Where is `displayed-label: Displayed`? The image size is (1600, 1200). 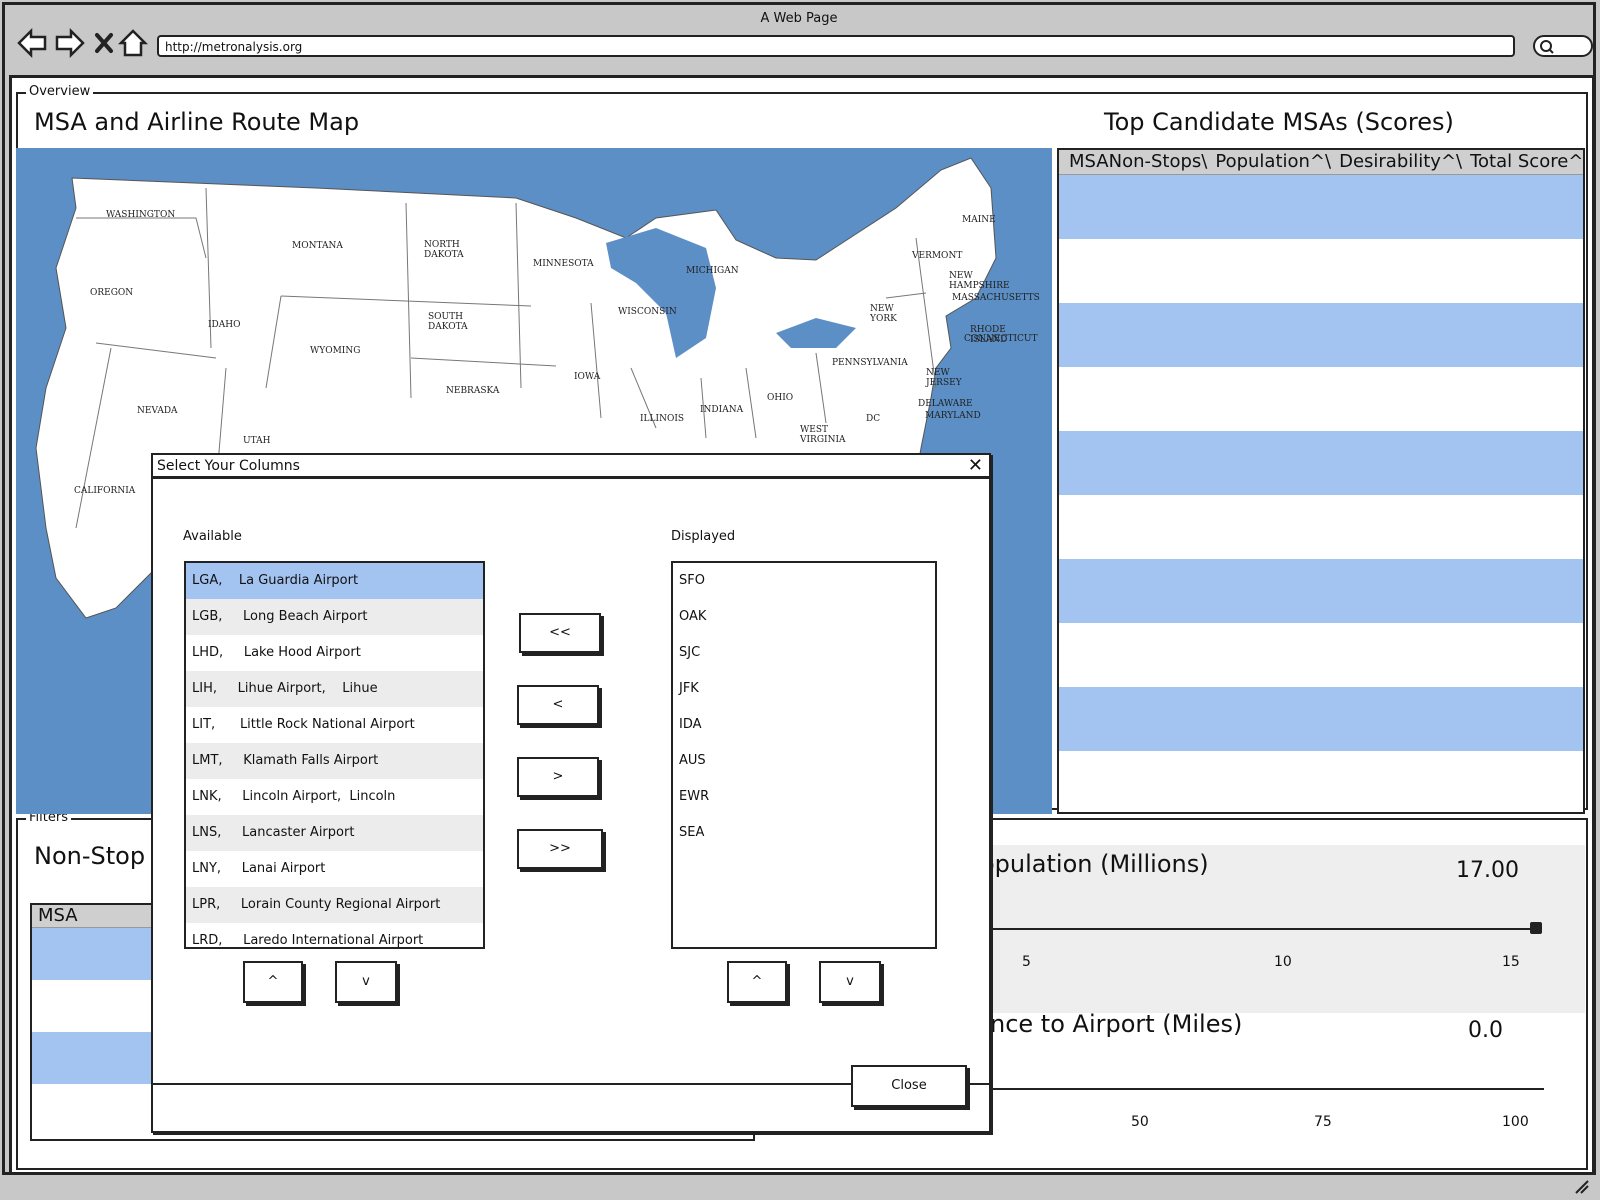 displayed-label: Displayed is located at coordinates (703, 536).